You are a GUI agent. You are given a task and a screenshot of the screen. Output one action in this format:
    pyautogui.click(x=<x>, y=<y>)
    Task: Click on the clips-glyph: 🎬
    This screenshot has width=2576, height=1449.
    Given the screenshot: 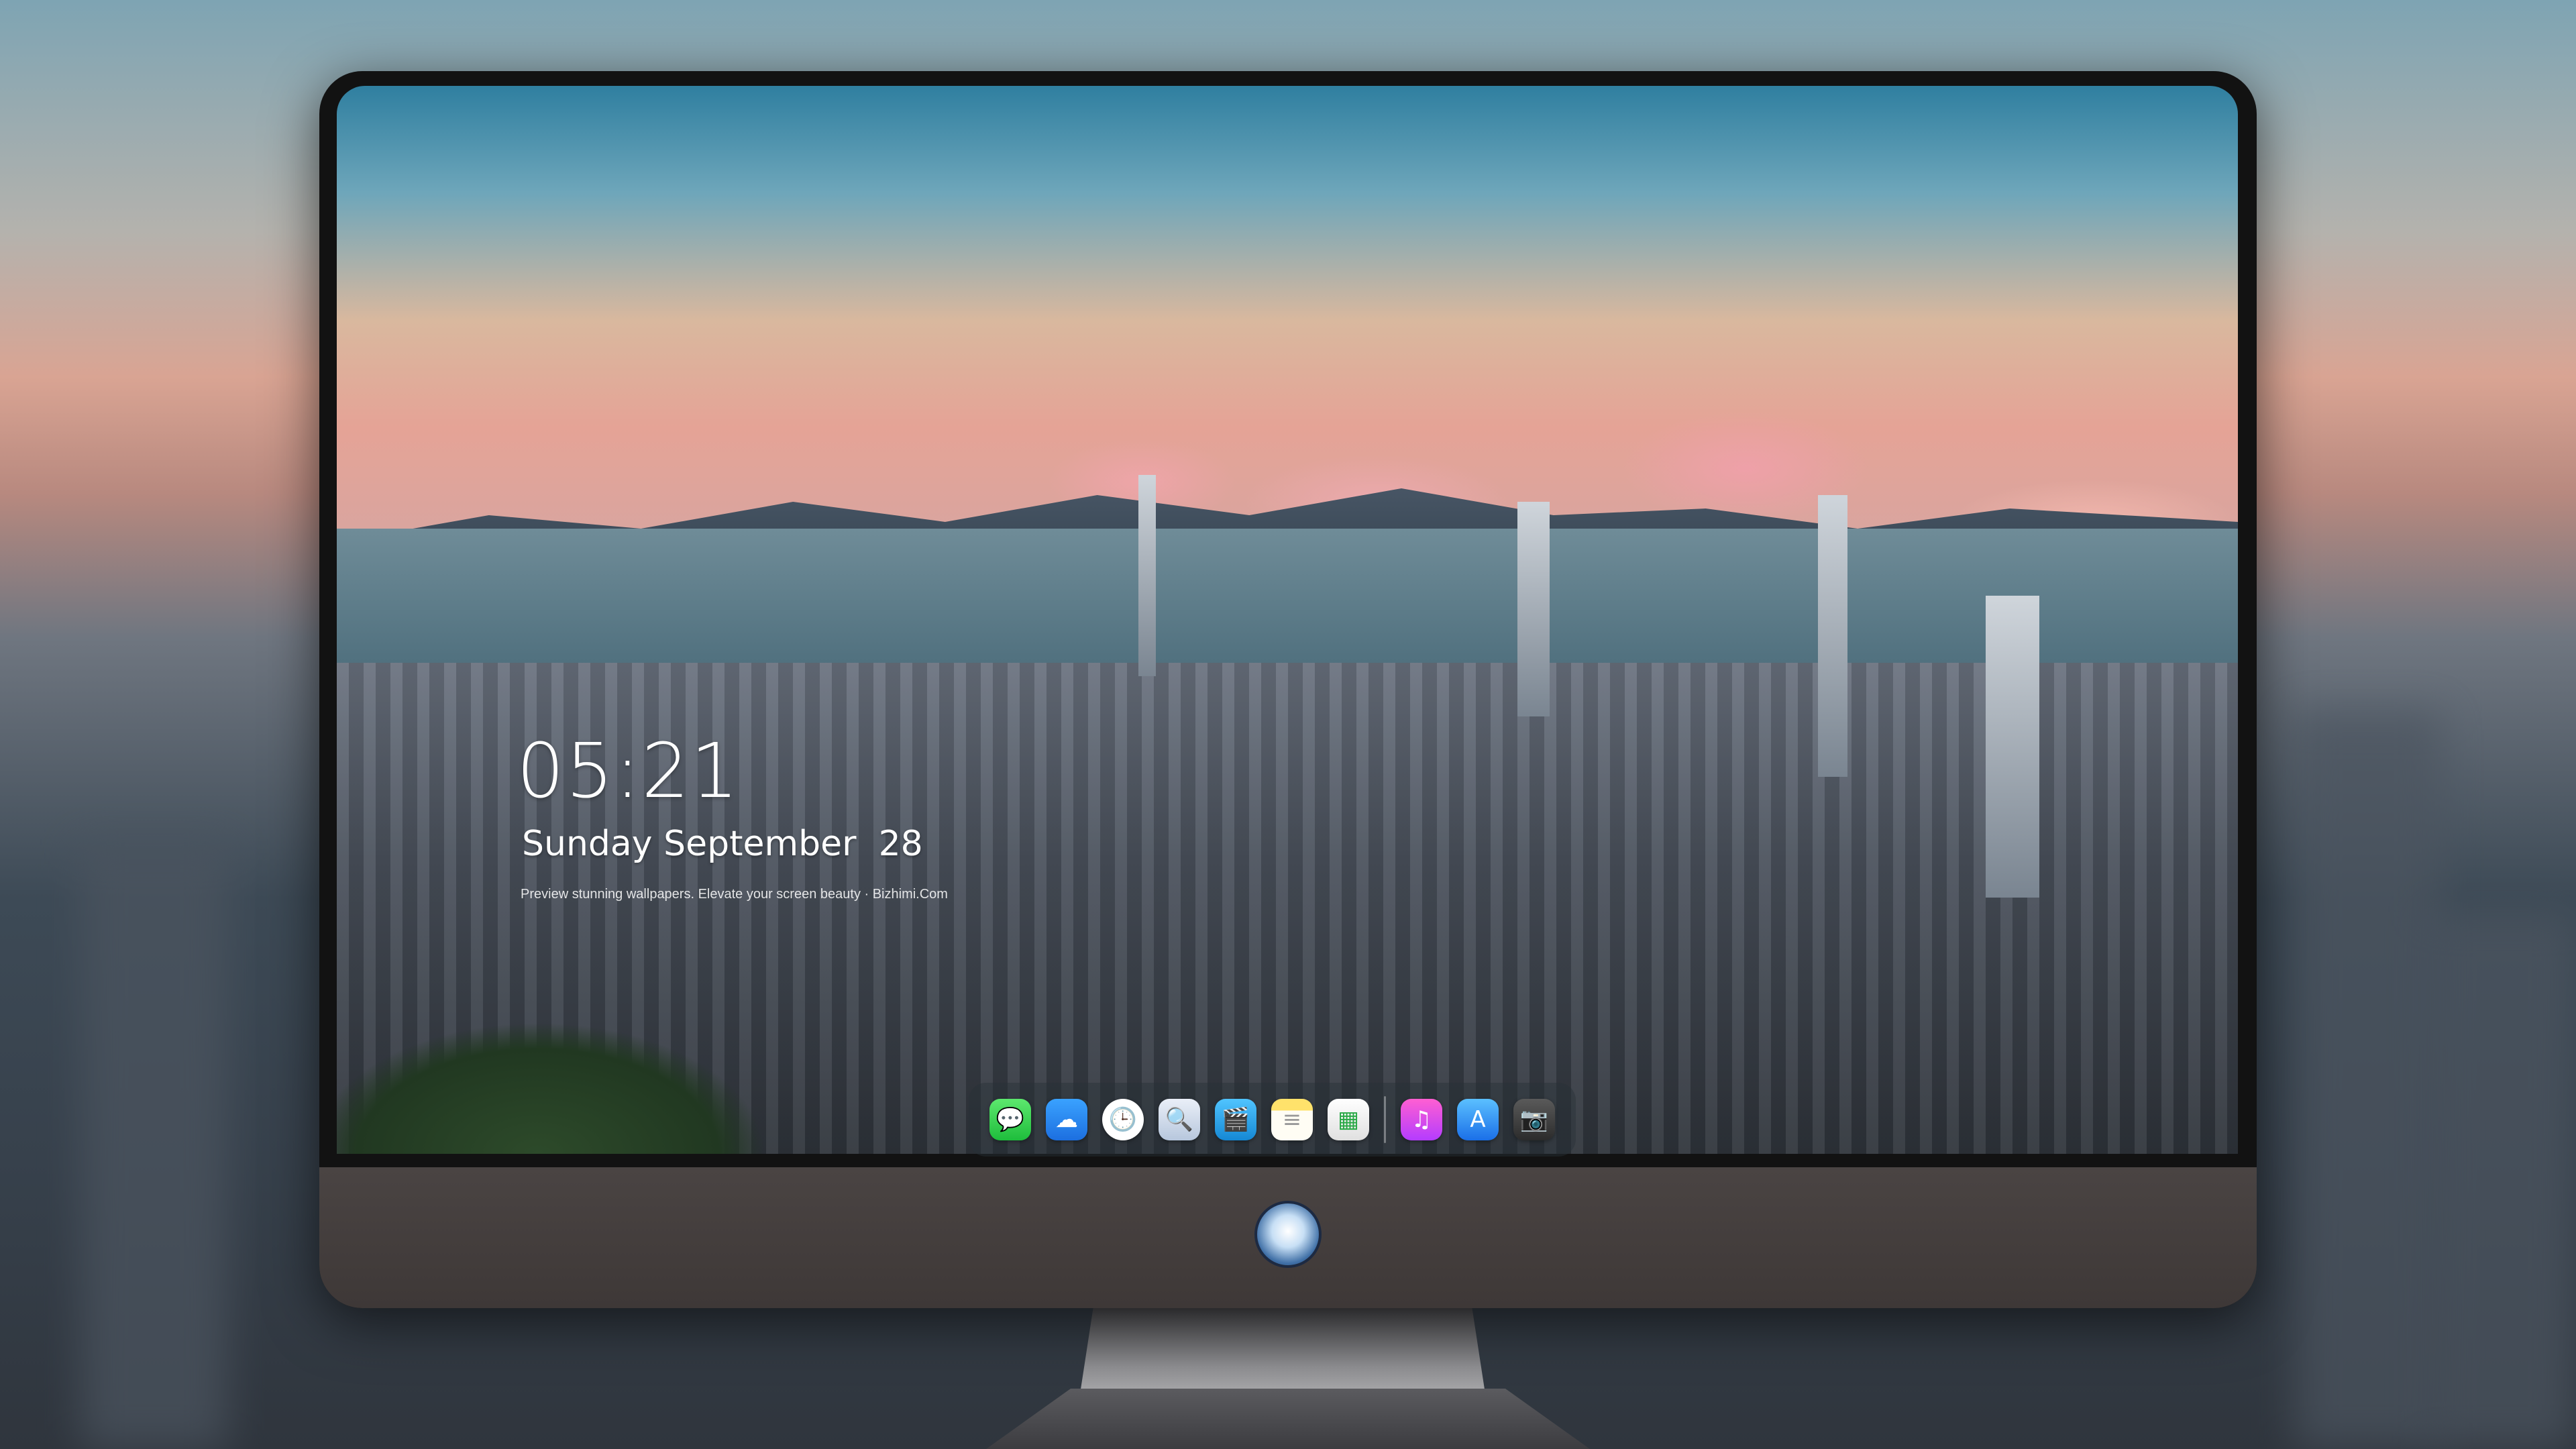 What is the action you would take?
    pyautogui.click(x=1235, y=1119)
    